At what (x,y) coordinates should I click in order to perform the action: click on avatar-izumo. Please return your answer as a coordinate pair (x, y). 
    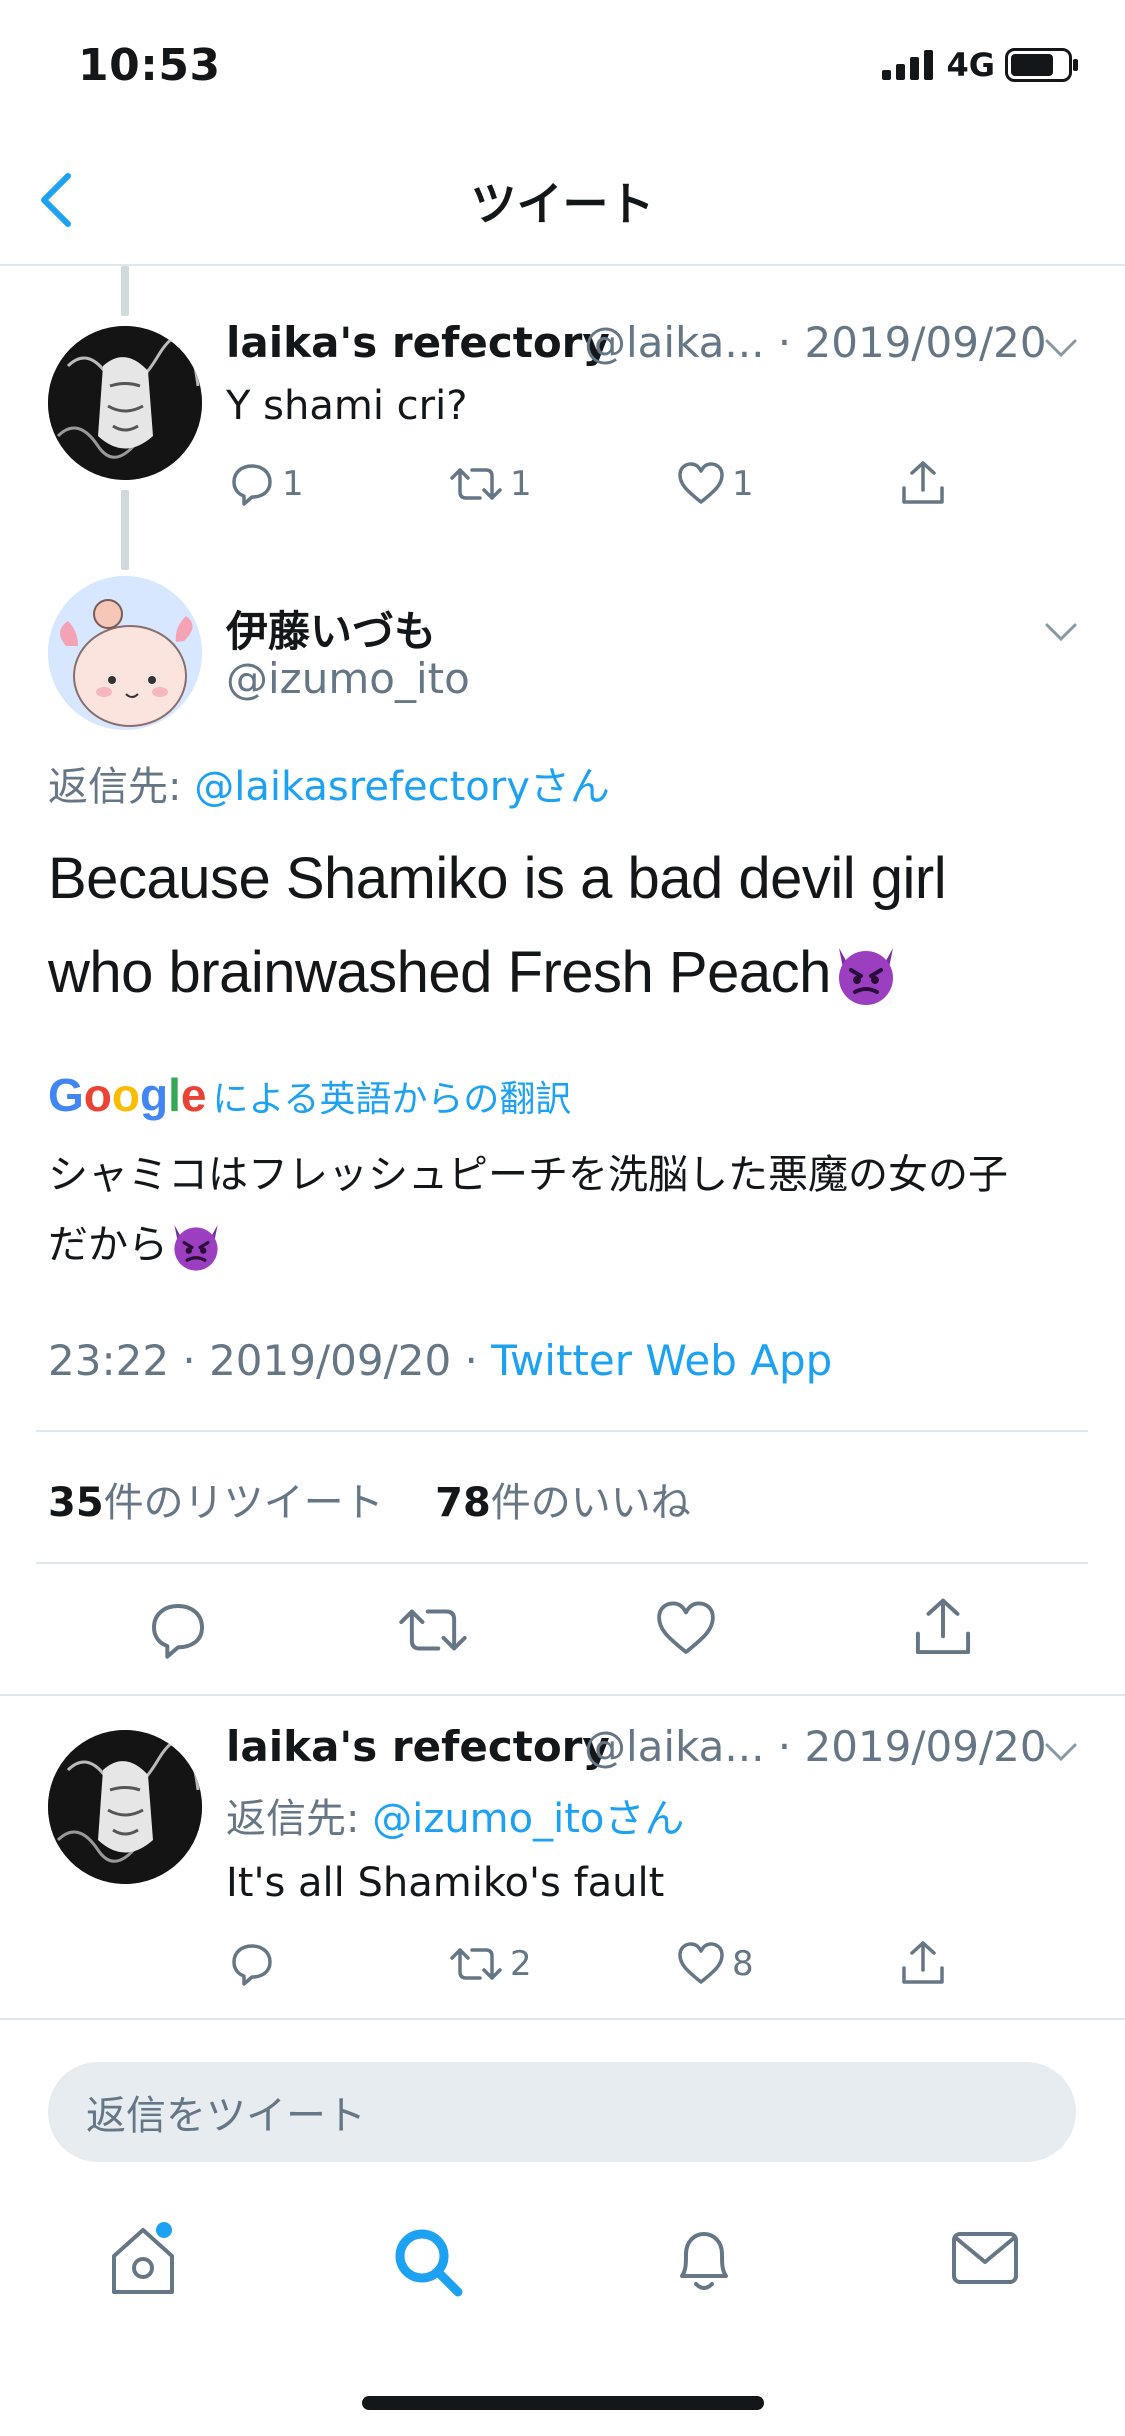
    Looking at the image, I should click on (125, 653).